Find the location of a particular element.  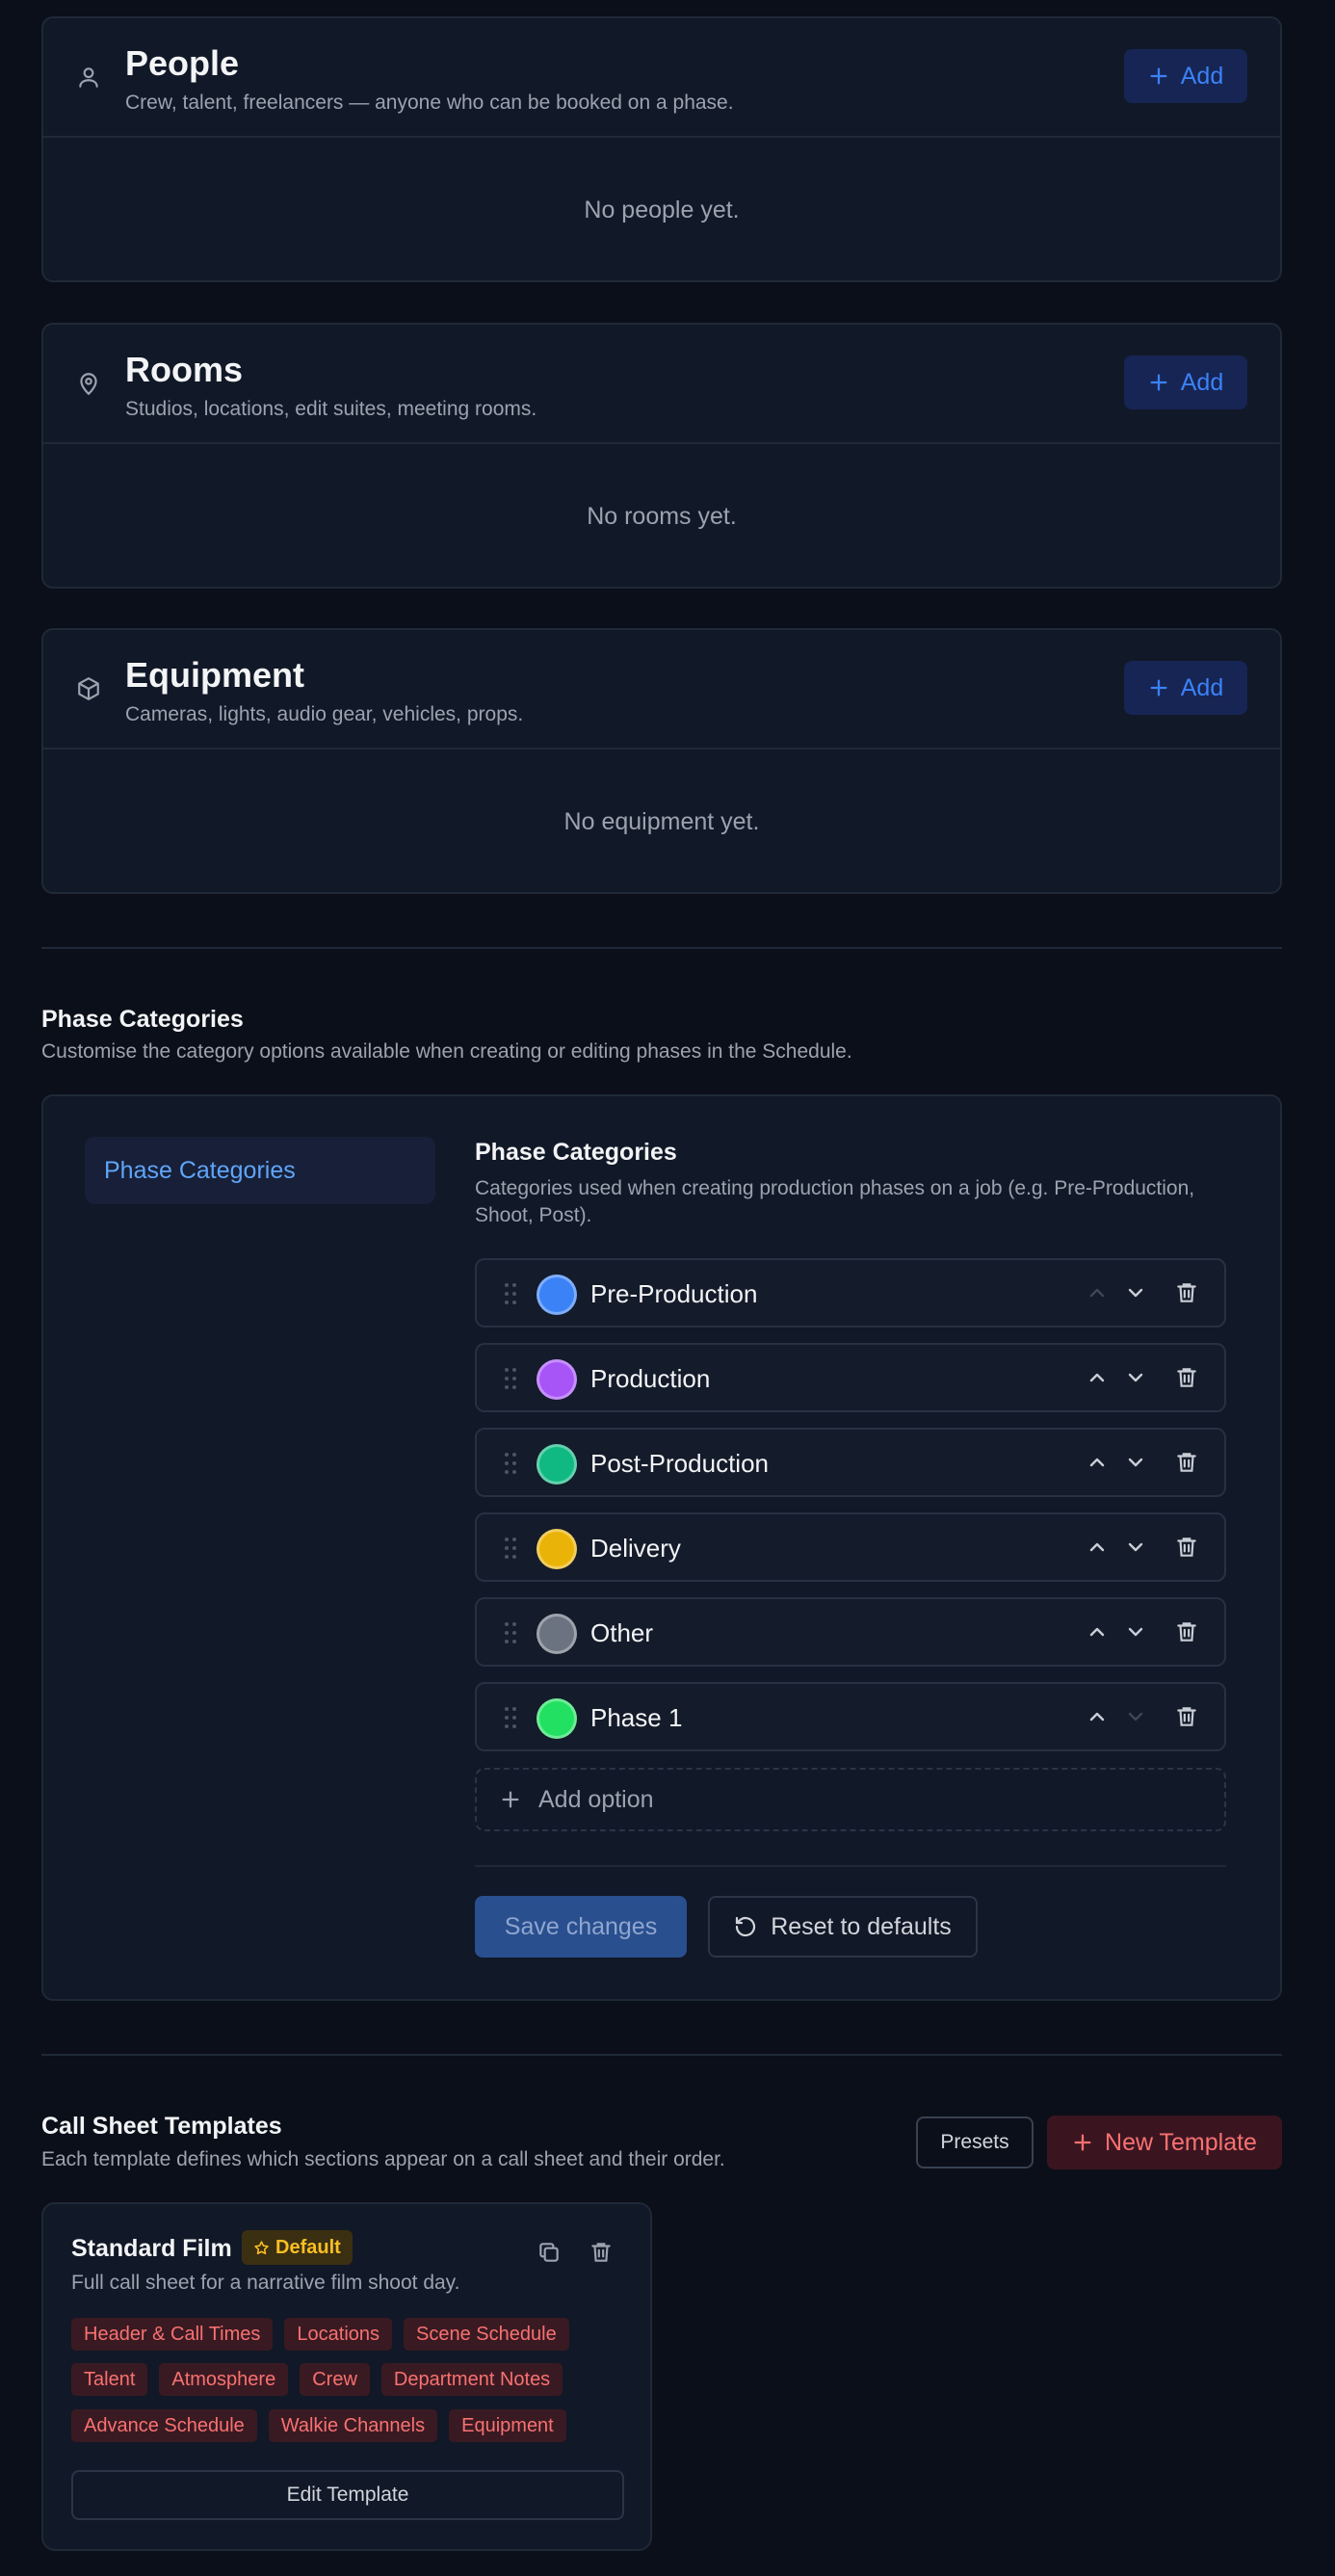

tab-phase-categories: Phase Categories is located at coordinates (260, 1171).